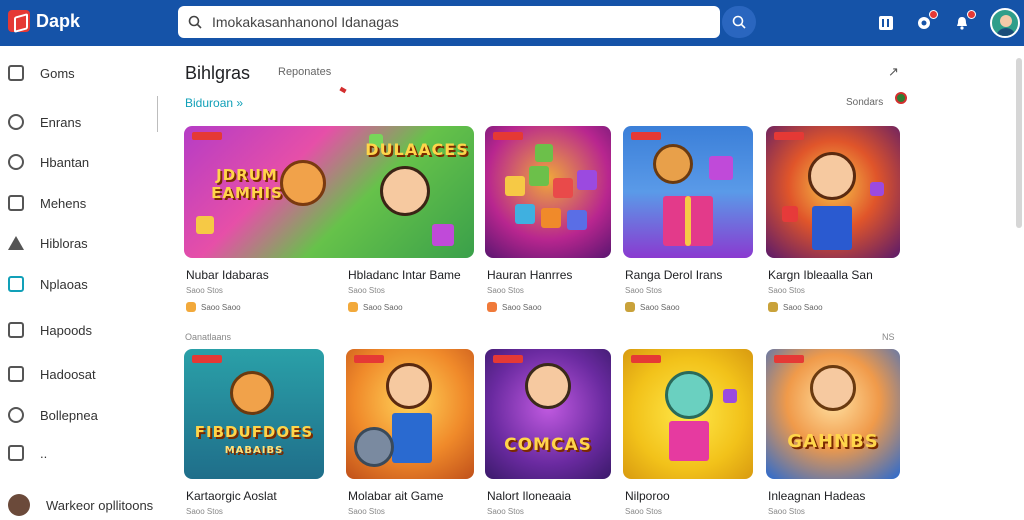 The image size is (1024, 520). Describe the element at coordinates (227, 275) in the screenshot. I see `game-title: Nubar Idabaras` at that location.